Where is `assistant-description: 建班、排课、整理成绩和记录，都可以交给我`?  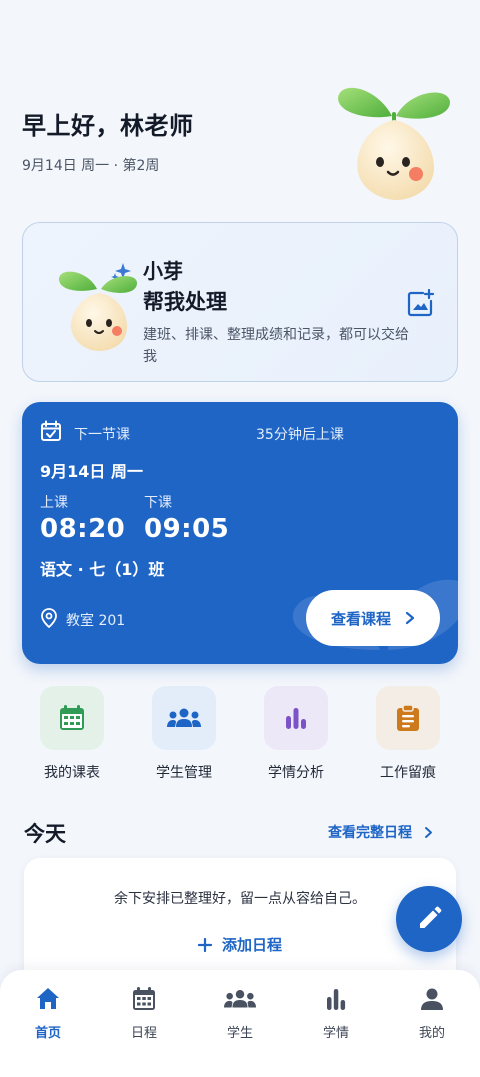
assistant-description: 建班、排课、整理成绩和记录，都可以交给我 is located at coordinates (276, 346).